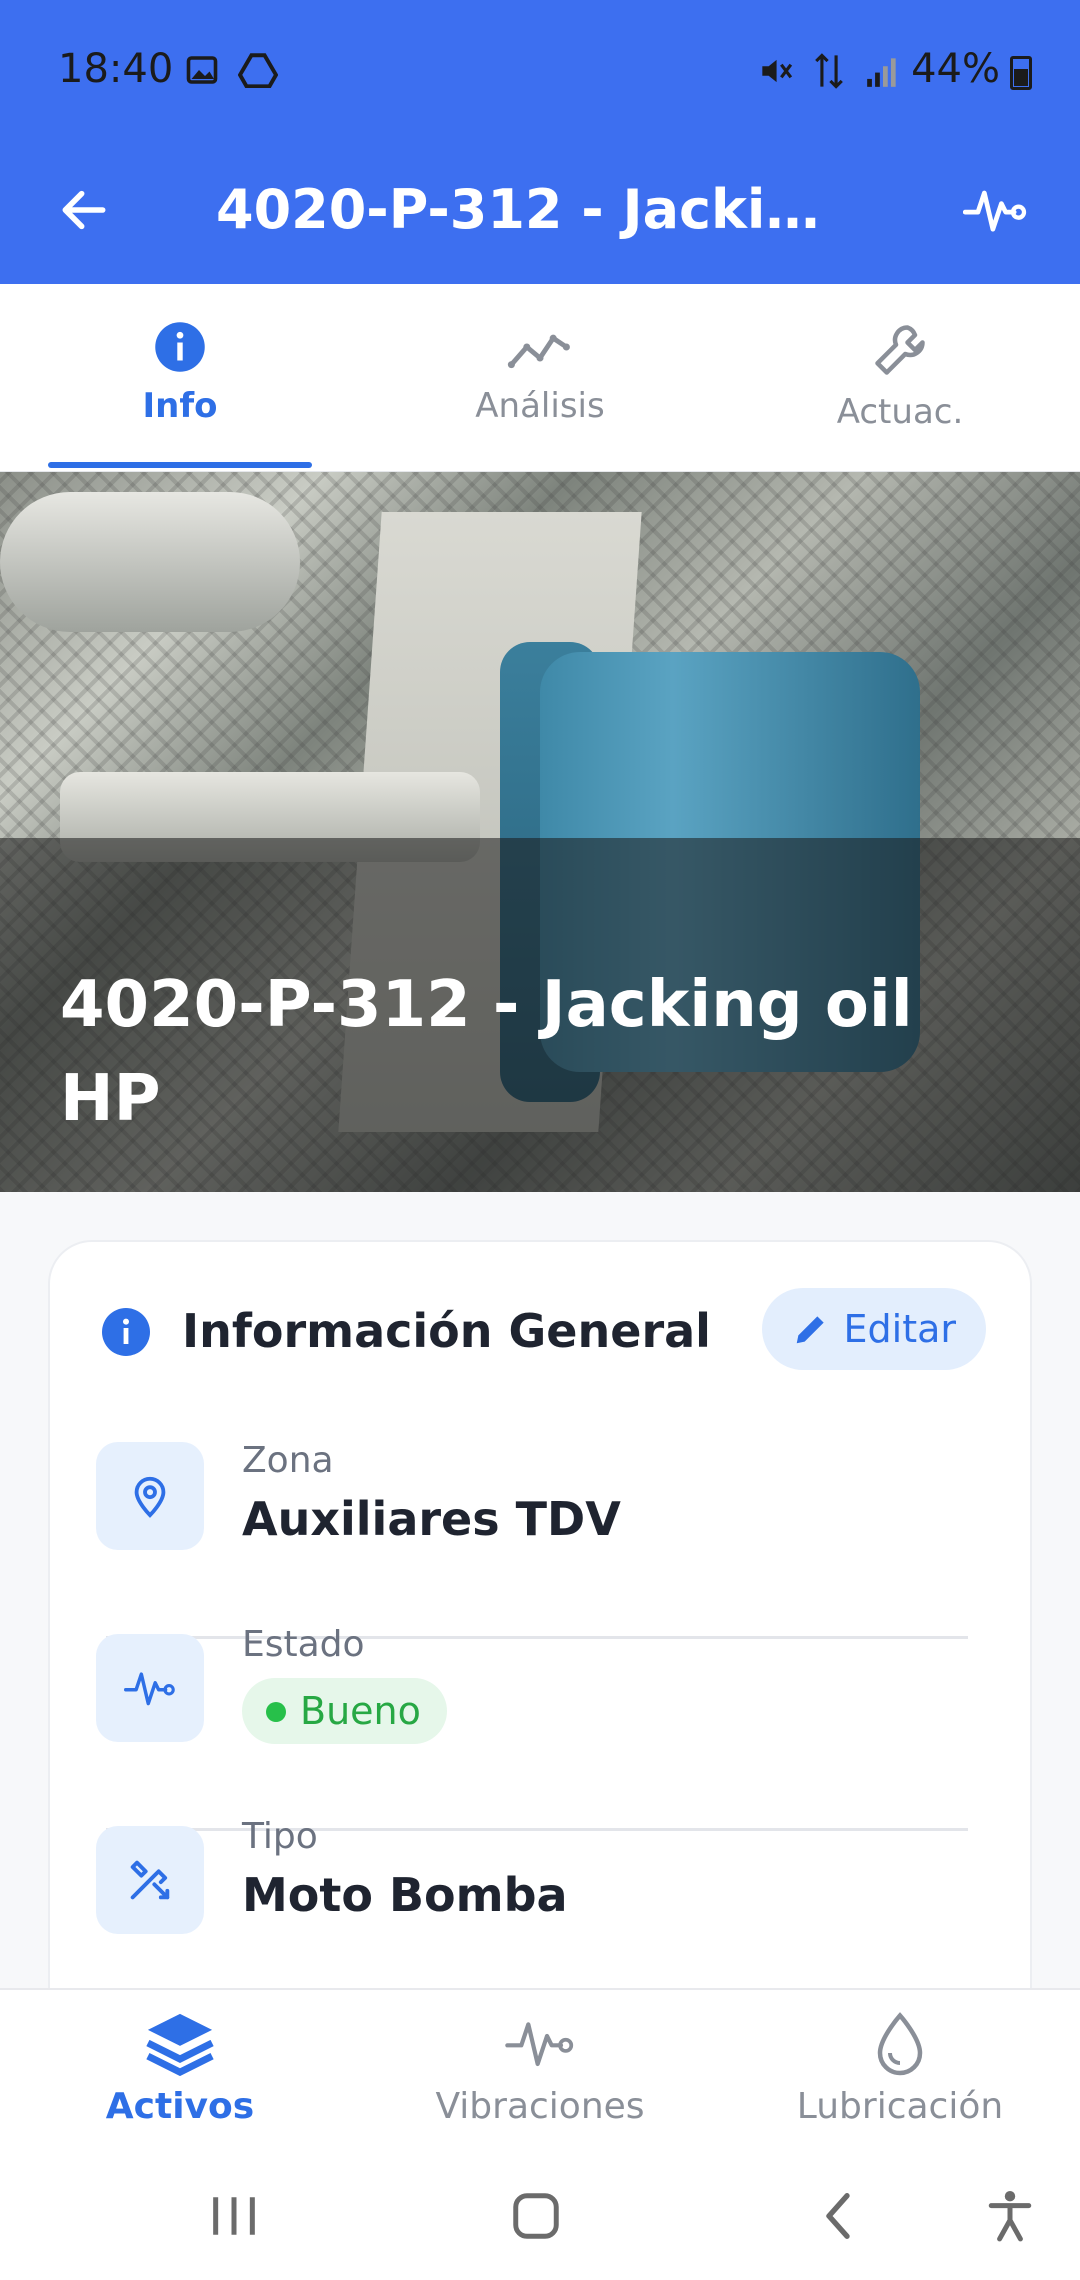  I want to click on info-row-zona: Zona Auxiliares TDV, so click(536, 1511).